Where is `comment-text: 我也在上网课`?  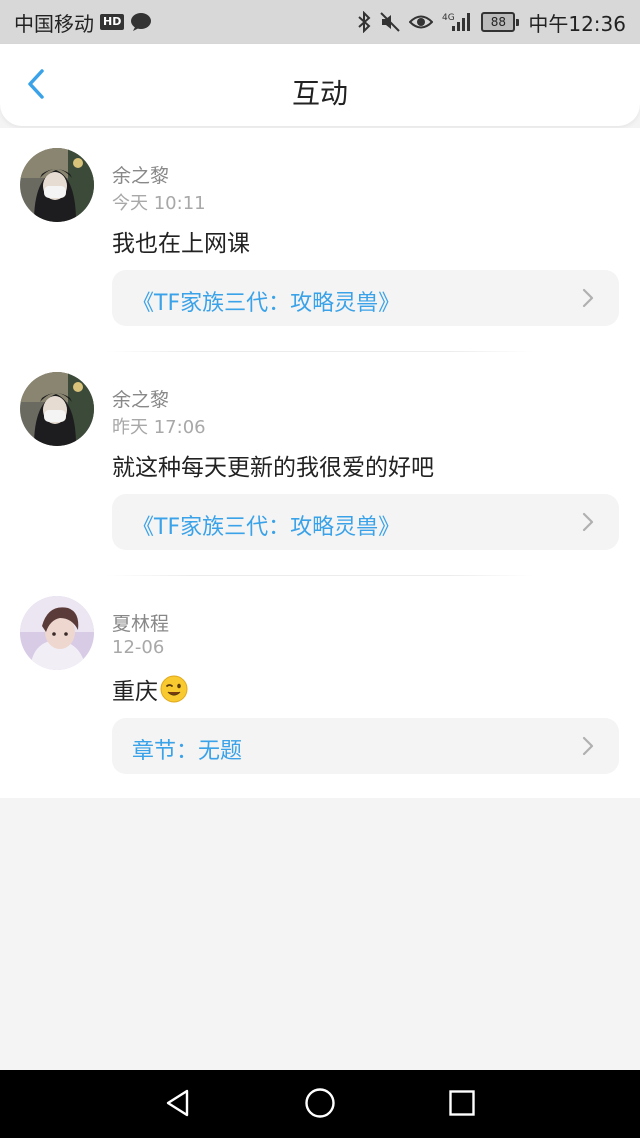
comment-text: 我也在上网课 is located at coordinates (181, 241).